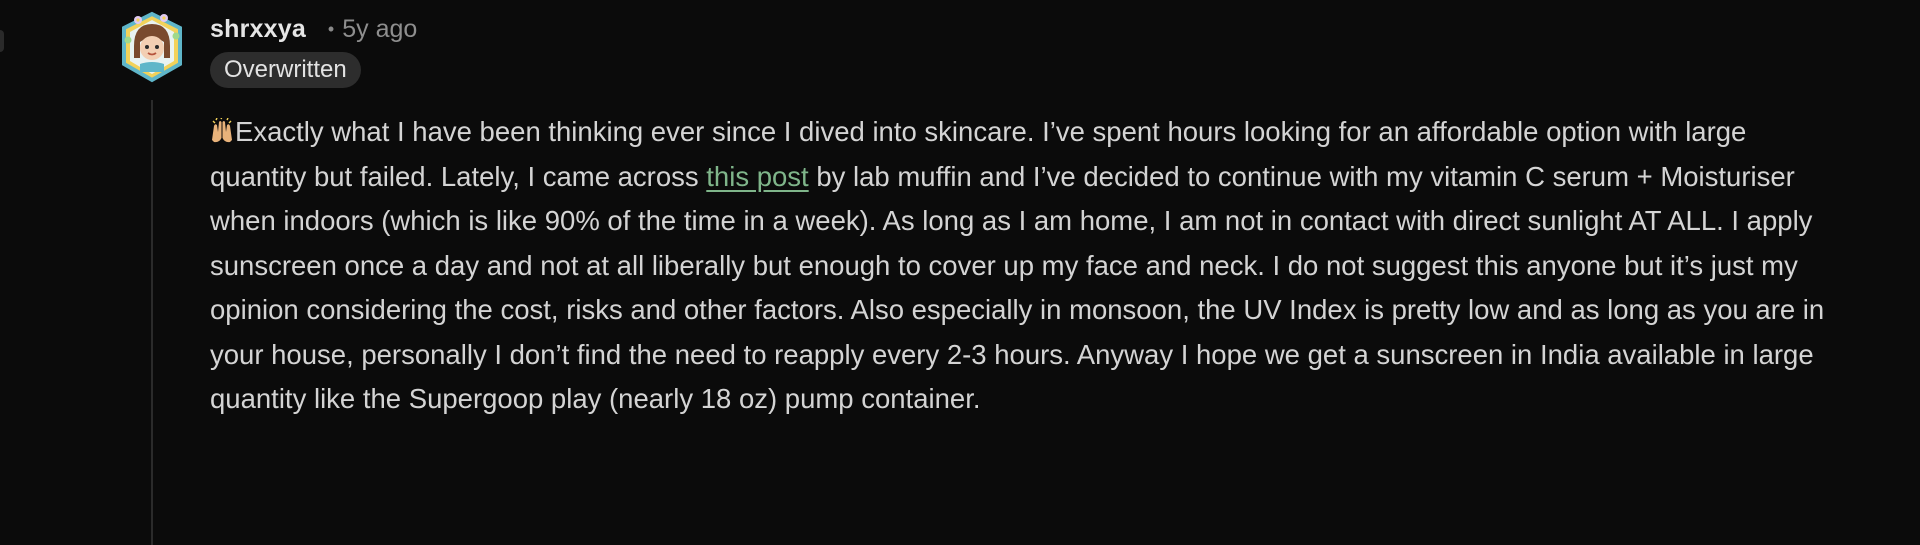 The width and height of the screenshot is (1920, 545). Describe the element at coordinates (258, 29) in the screenshot. I see `username: shrxxya` at that location.